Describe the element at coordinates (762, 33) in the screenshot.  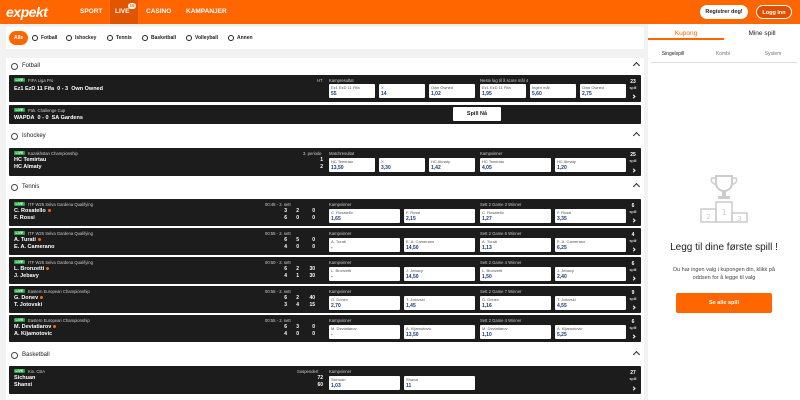
I see `tab-mine-spill: Mine spill` at that location.